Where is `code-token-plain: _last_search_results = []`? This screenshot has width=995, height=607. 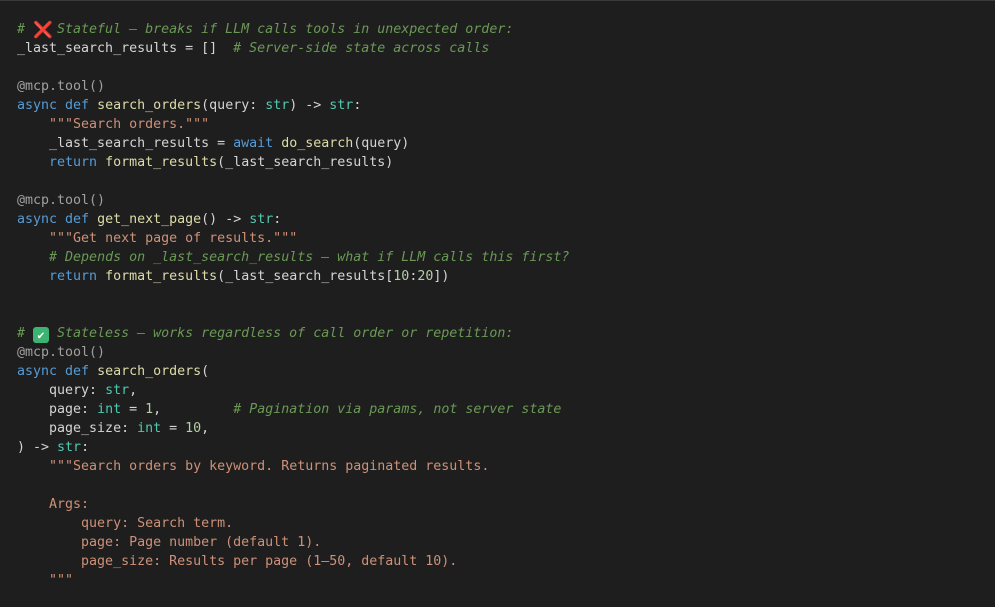
code-token-plain: _last_search_results = [] is located at coordinates (125, 48).